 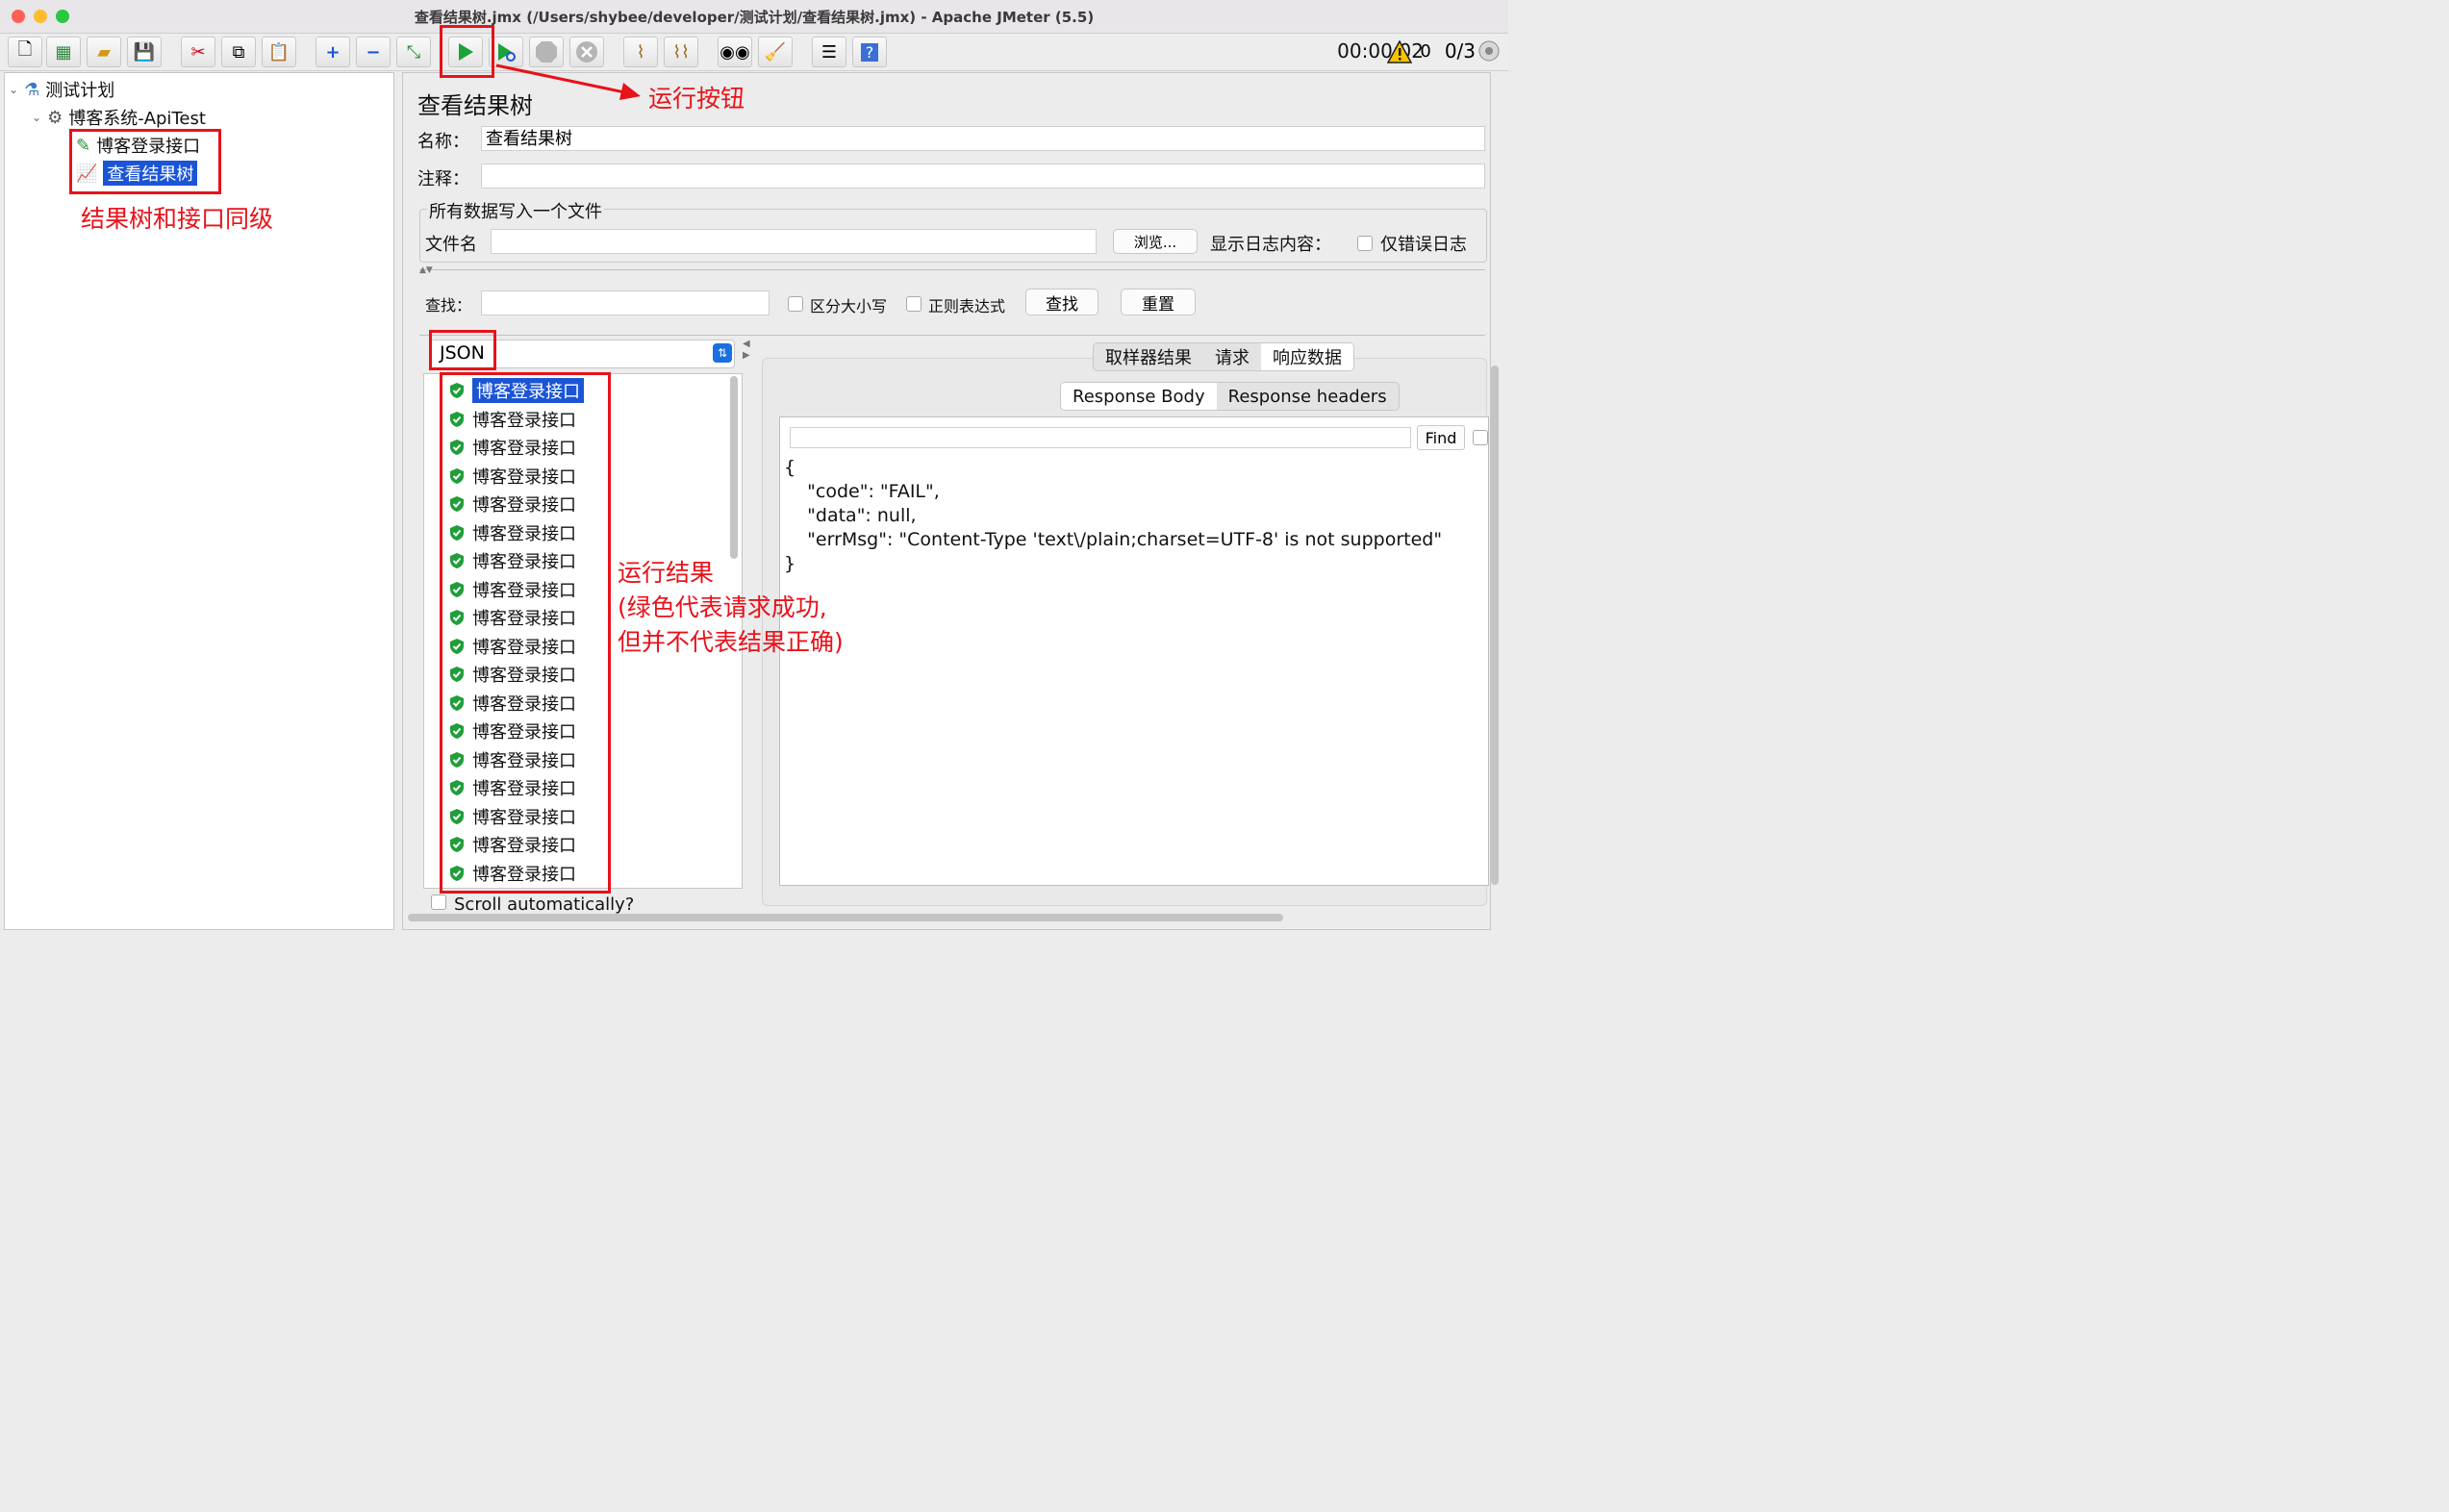 I want to click on binoculars-icon: ◉◉, so click(x=735, y=52).